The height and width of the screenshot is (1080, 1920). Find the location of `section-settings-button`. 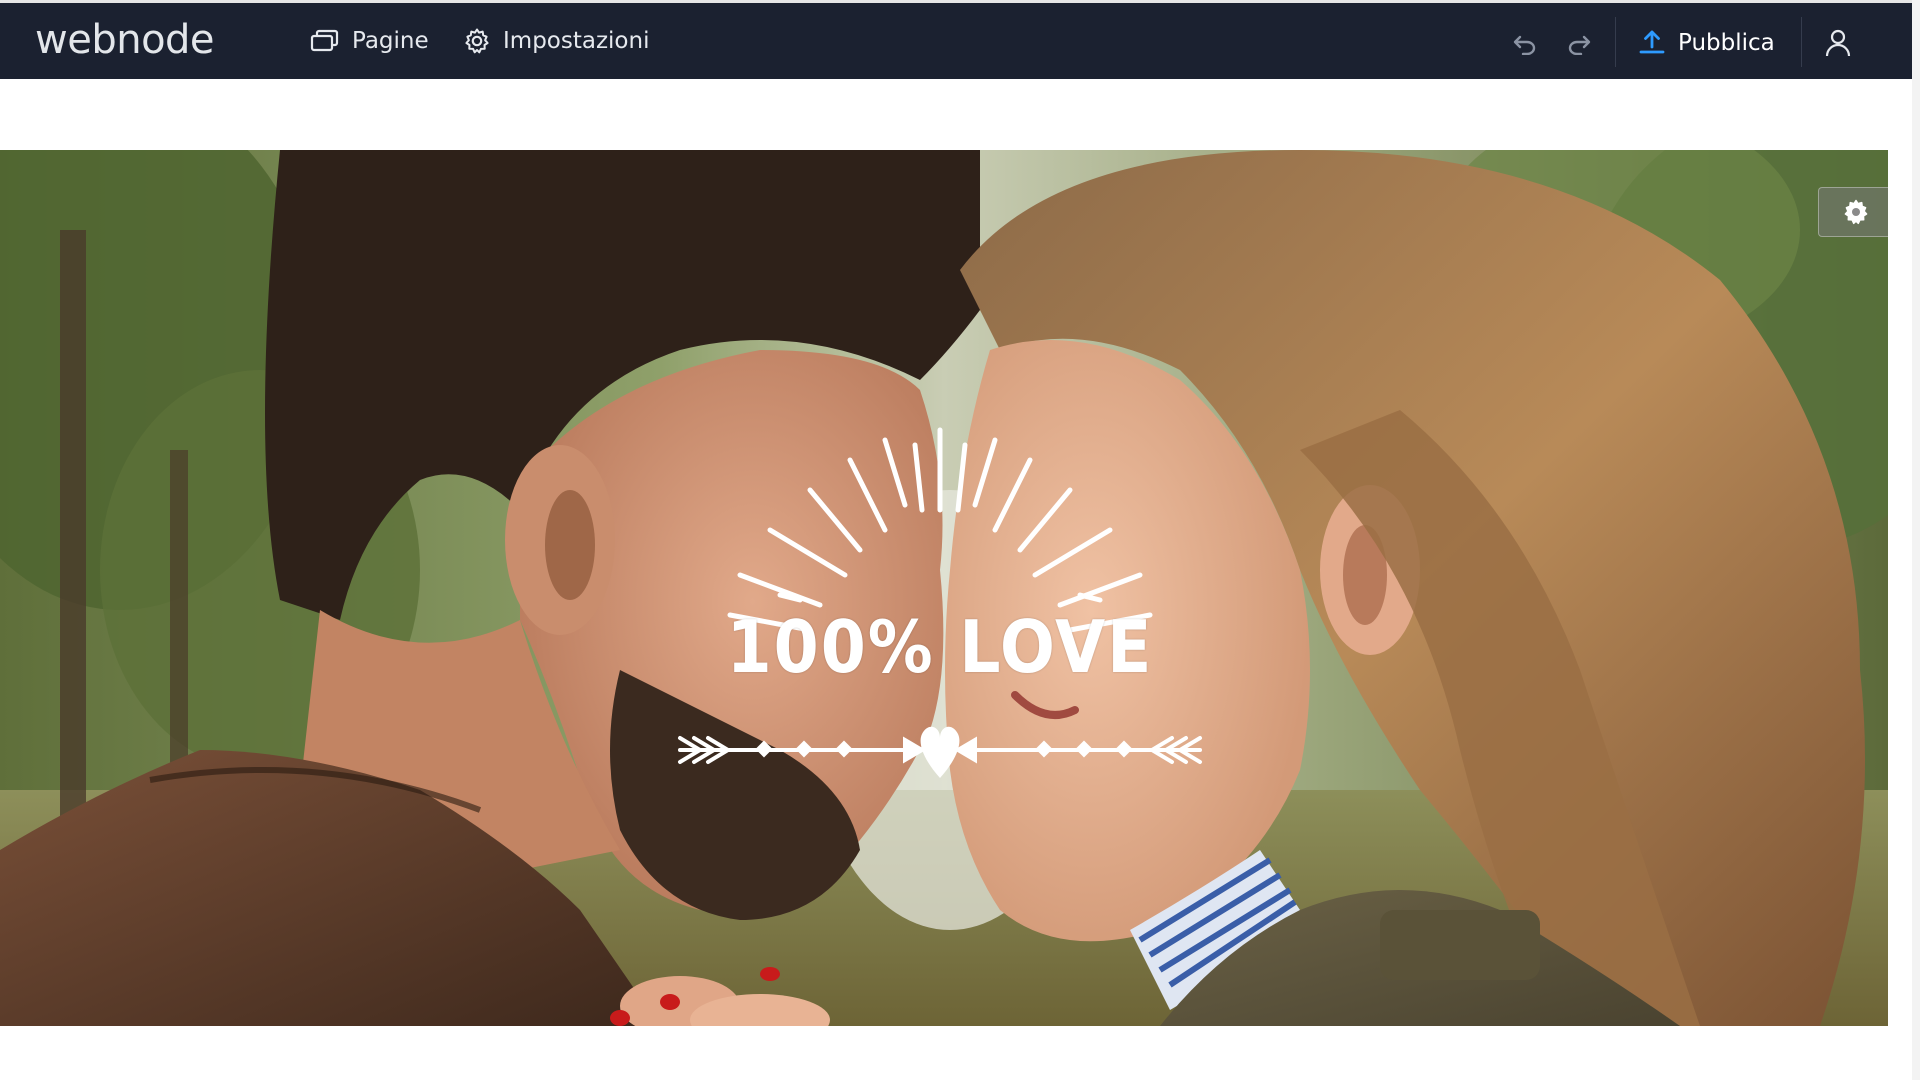

section-settings-button is located at coordinates (1853, 212).